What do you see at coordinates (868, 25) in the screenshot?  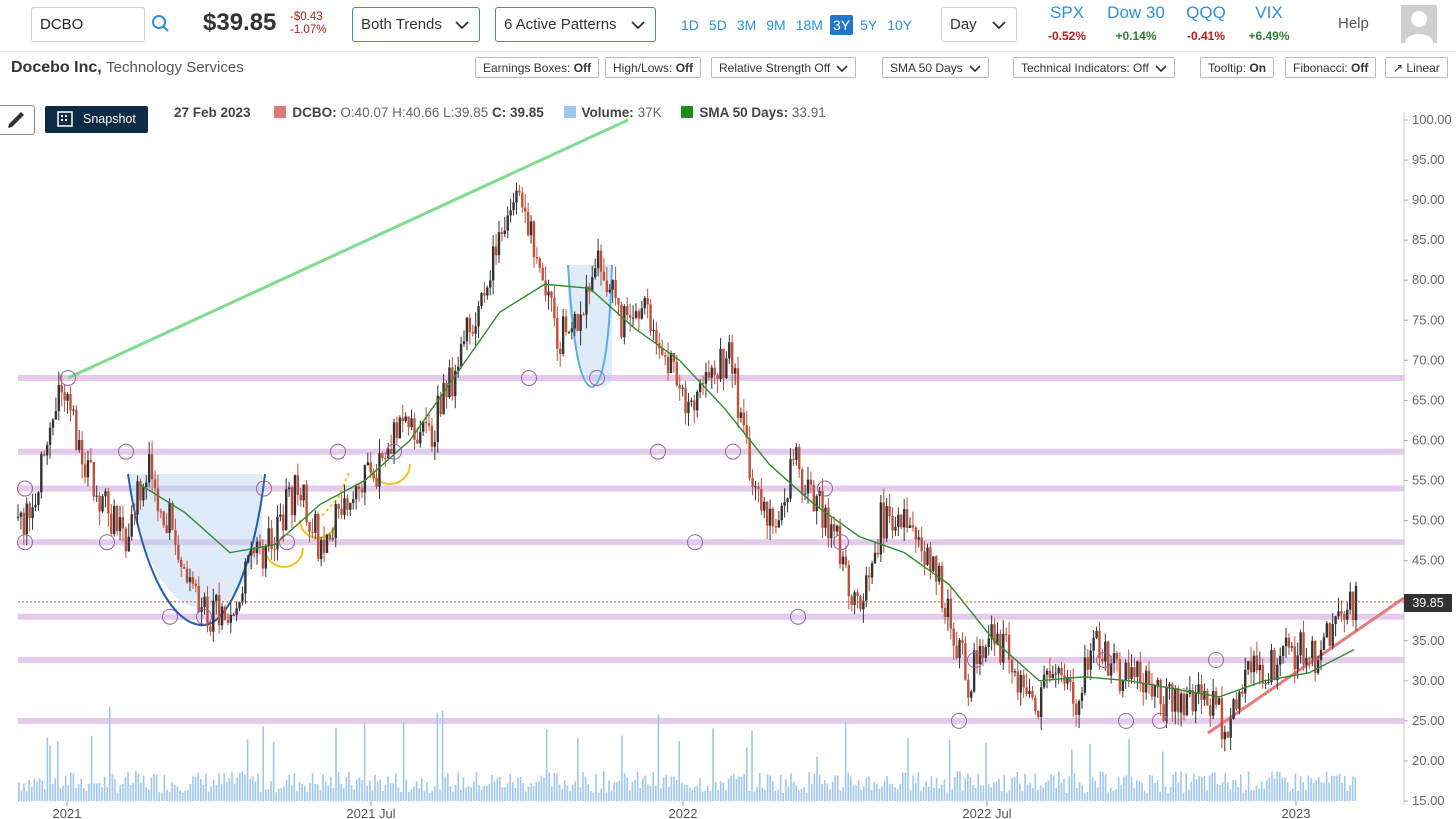 I see `range-5y: 5Y` at bounding box center [868, 25].